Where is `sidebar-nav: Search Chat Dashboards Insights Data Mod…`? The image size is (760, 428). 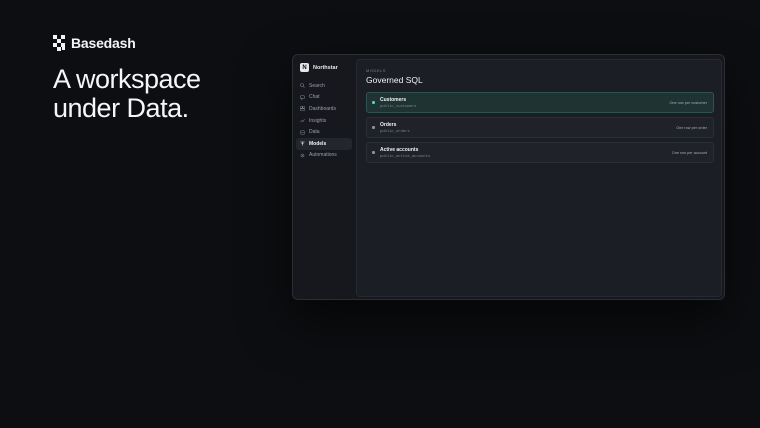 sidebar-nav: Search Chat Dashboards Insights Data Mod… is located at coordinates (324, 120).